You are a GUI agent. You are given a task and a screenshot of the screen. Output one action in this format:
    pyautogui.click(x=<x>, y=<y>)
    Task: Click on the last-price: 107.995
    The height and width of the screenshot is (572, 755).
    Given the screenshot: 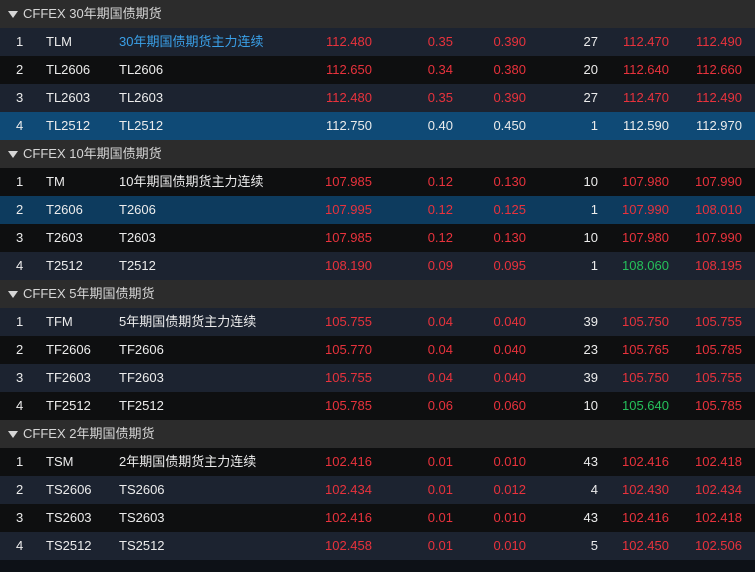 What is the action you would take?
    pyautogui.click(x=348, y=209)
    